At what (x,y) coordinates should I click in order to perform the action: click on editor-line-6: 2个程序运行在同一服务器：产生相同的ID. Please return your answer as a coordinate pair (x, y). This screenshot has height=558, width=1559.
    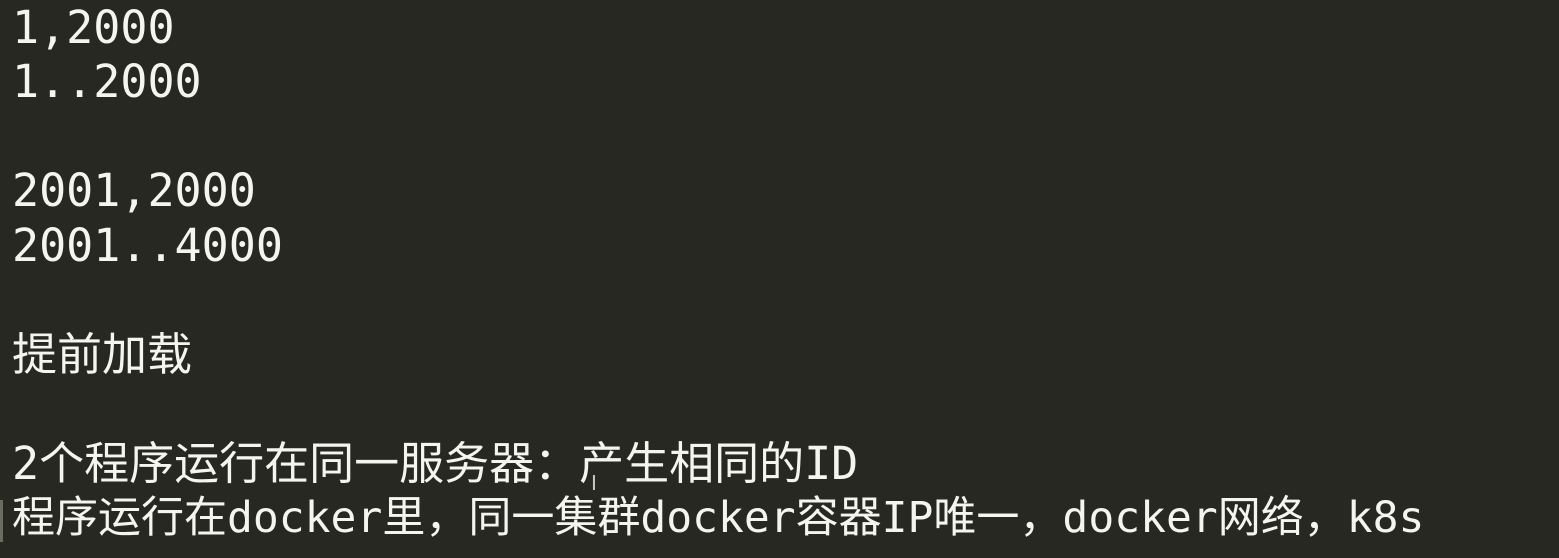
    Looking at the image, I should click on (435, 463).